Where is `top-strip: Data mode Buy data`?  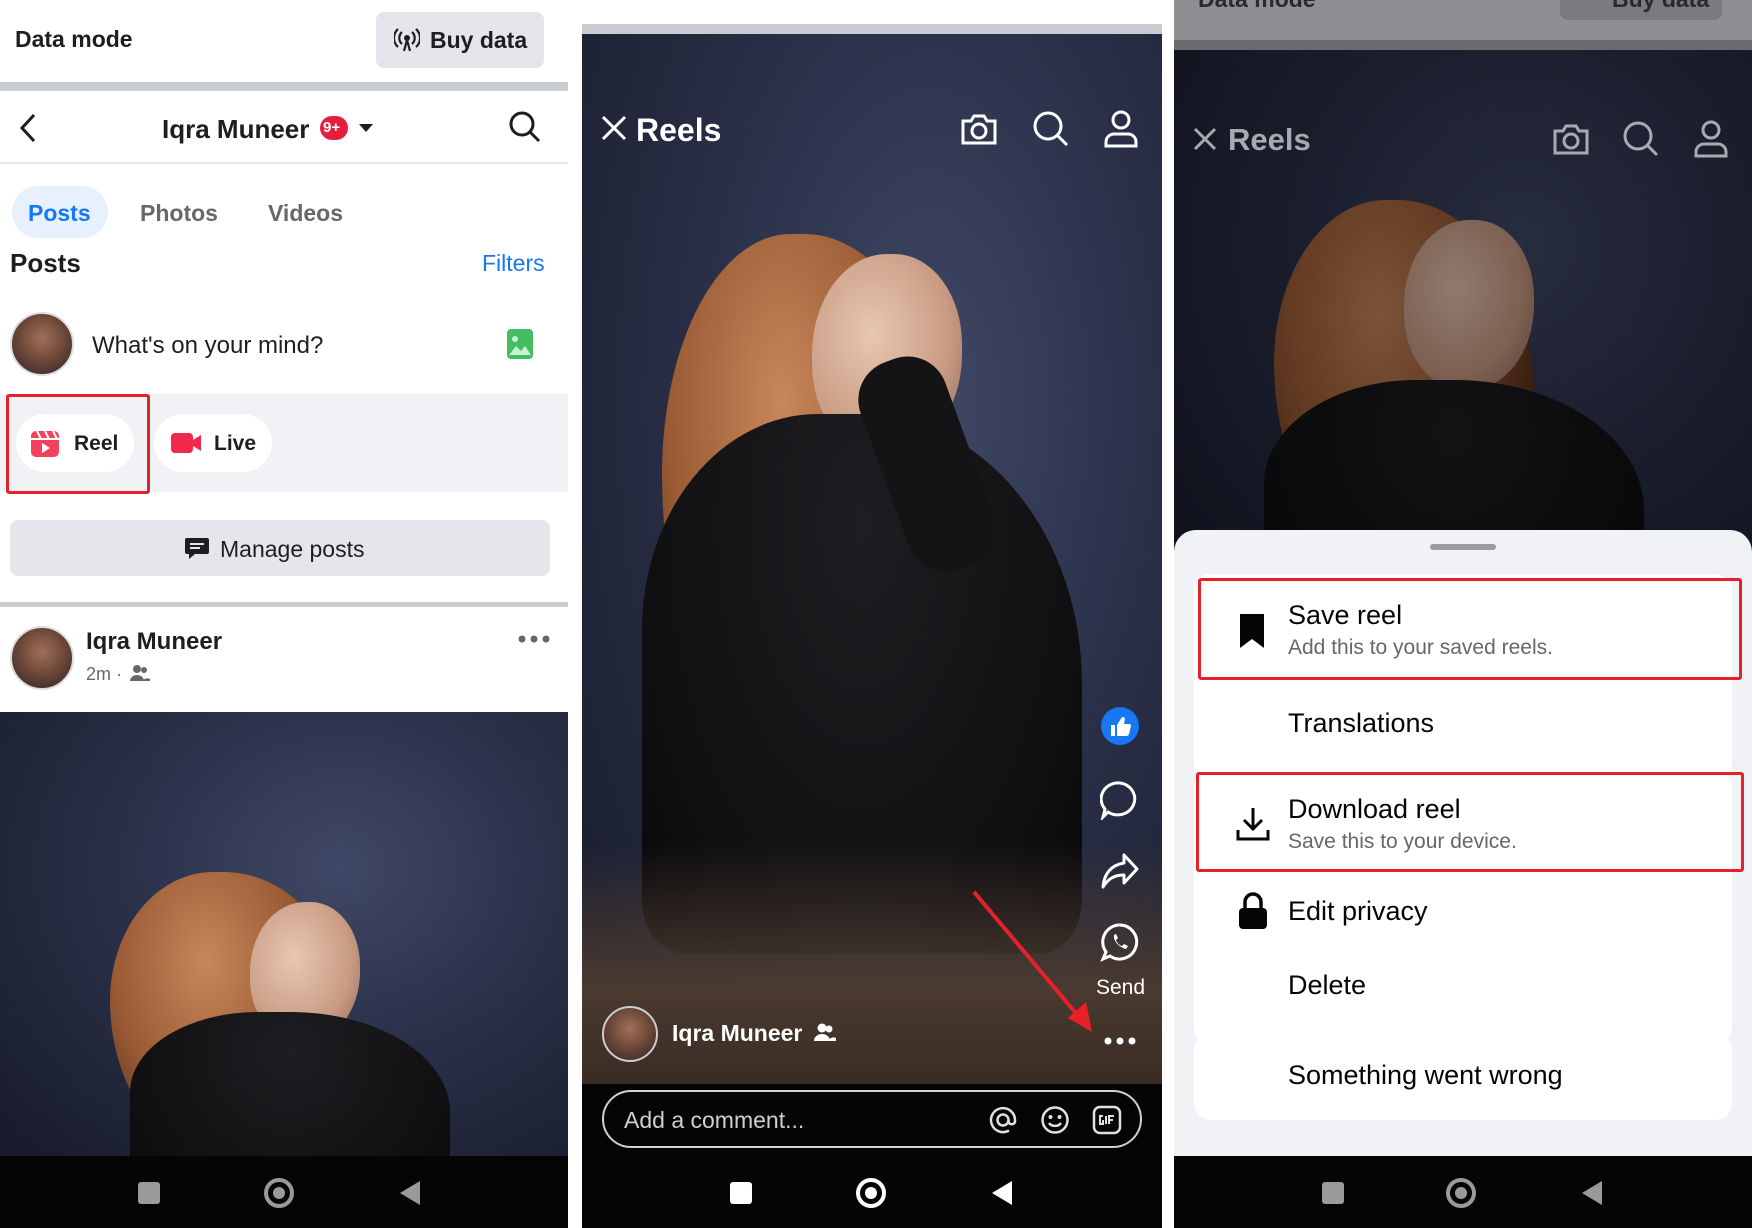 top-strip: Data mode Buy data is located at coordinates (1463, 22).